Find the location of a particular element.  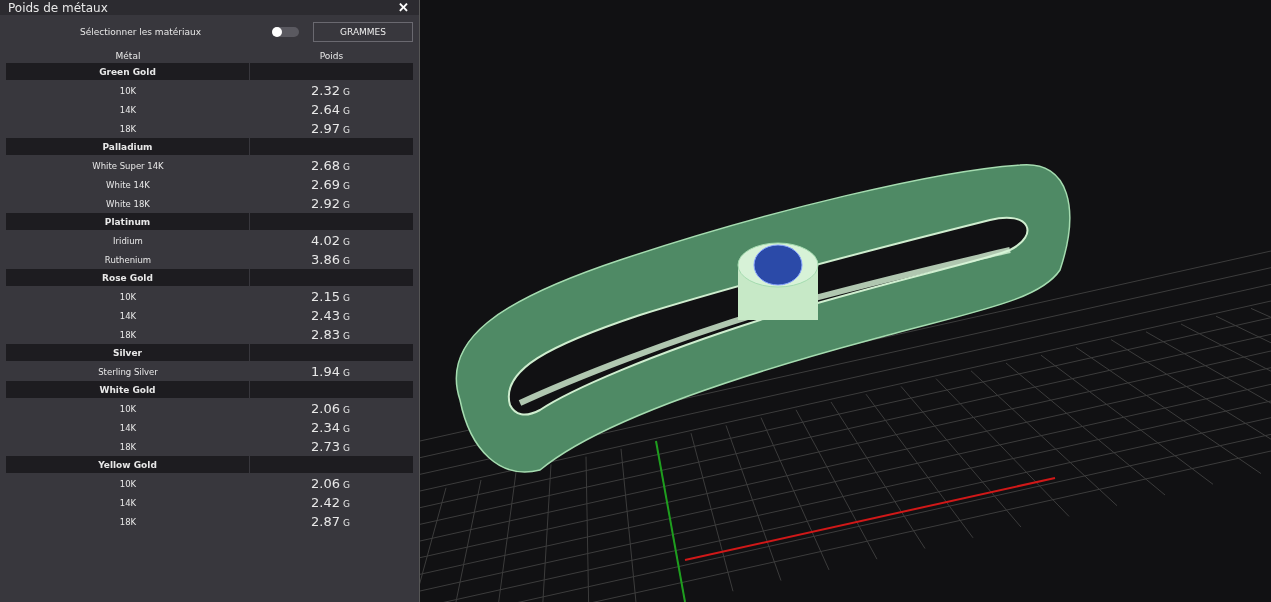

panel-title: Poids de métaux is located at coordinates (58, 7).